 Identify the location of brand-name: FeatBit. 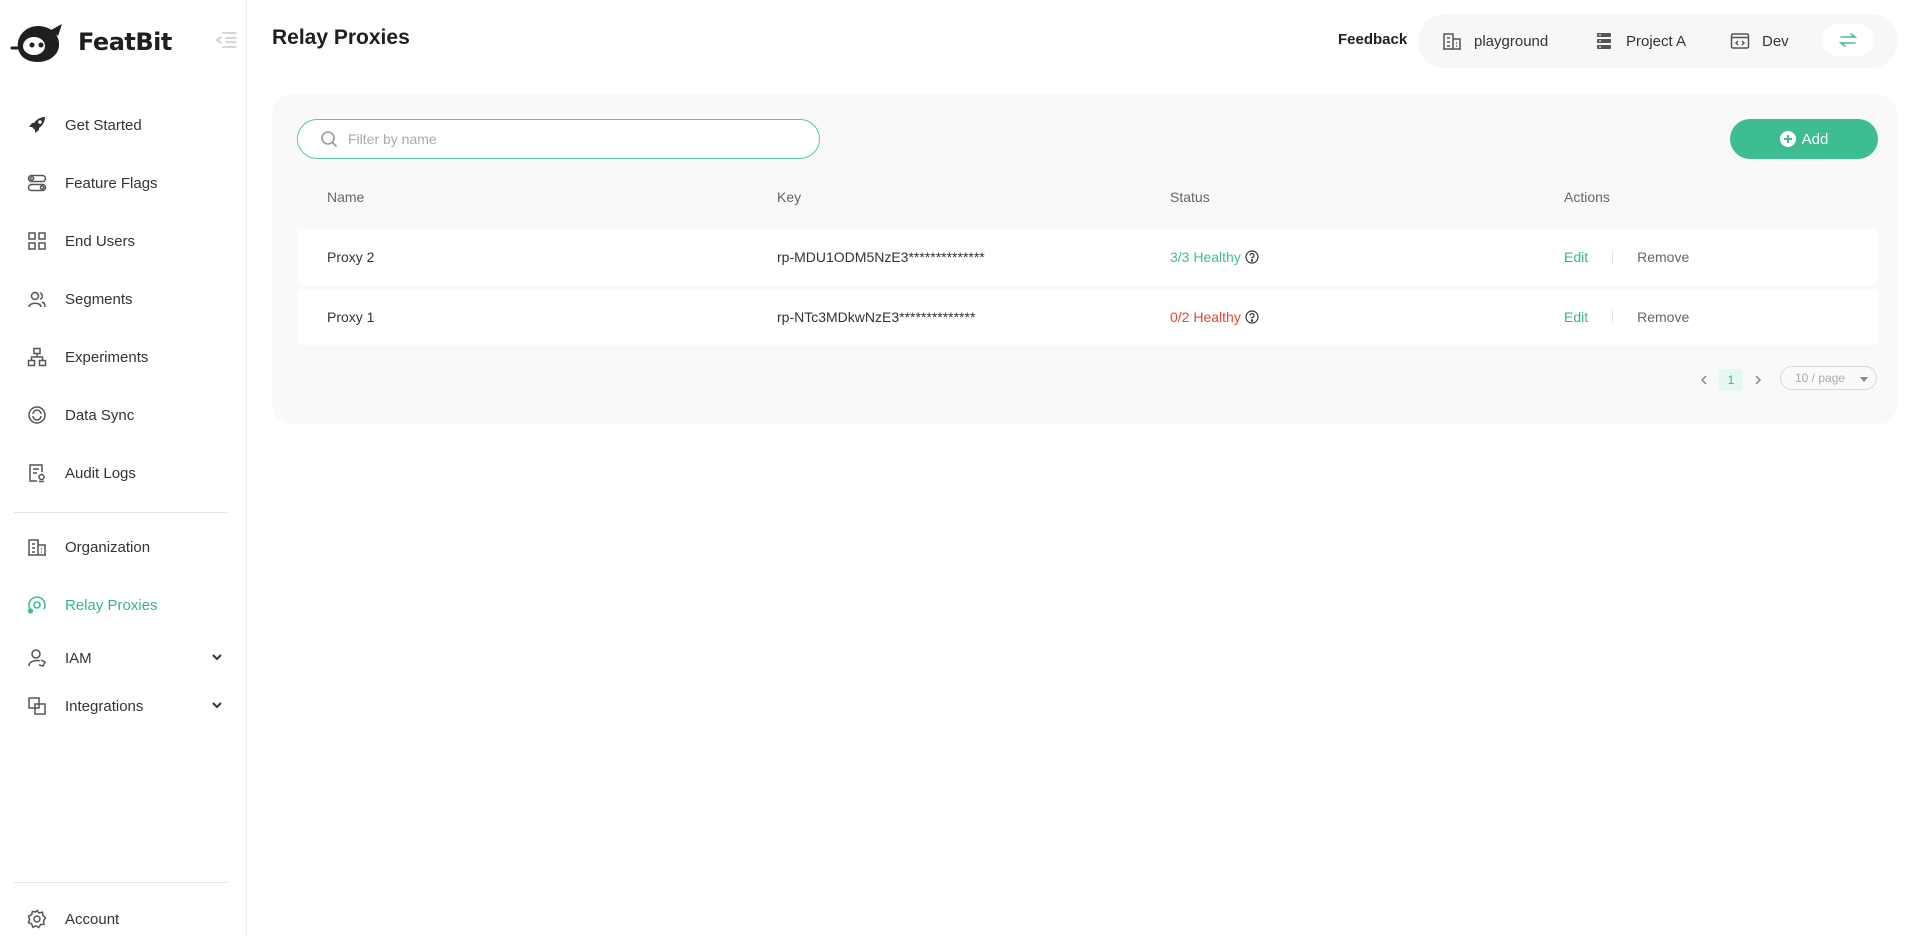
(125, 42).